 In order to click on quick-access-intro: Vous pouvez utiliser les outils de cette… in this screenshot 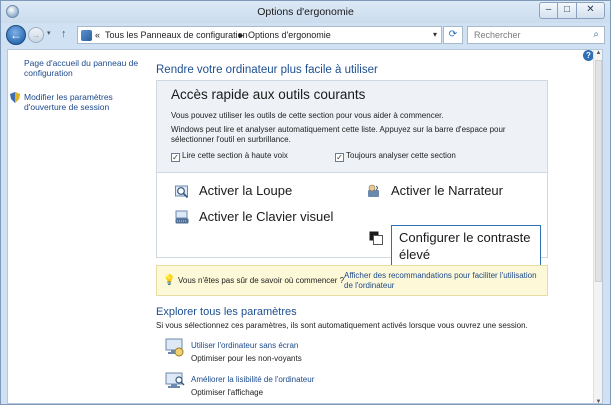, I will do `click(307, 115)`.